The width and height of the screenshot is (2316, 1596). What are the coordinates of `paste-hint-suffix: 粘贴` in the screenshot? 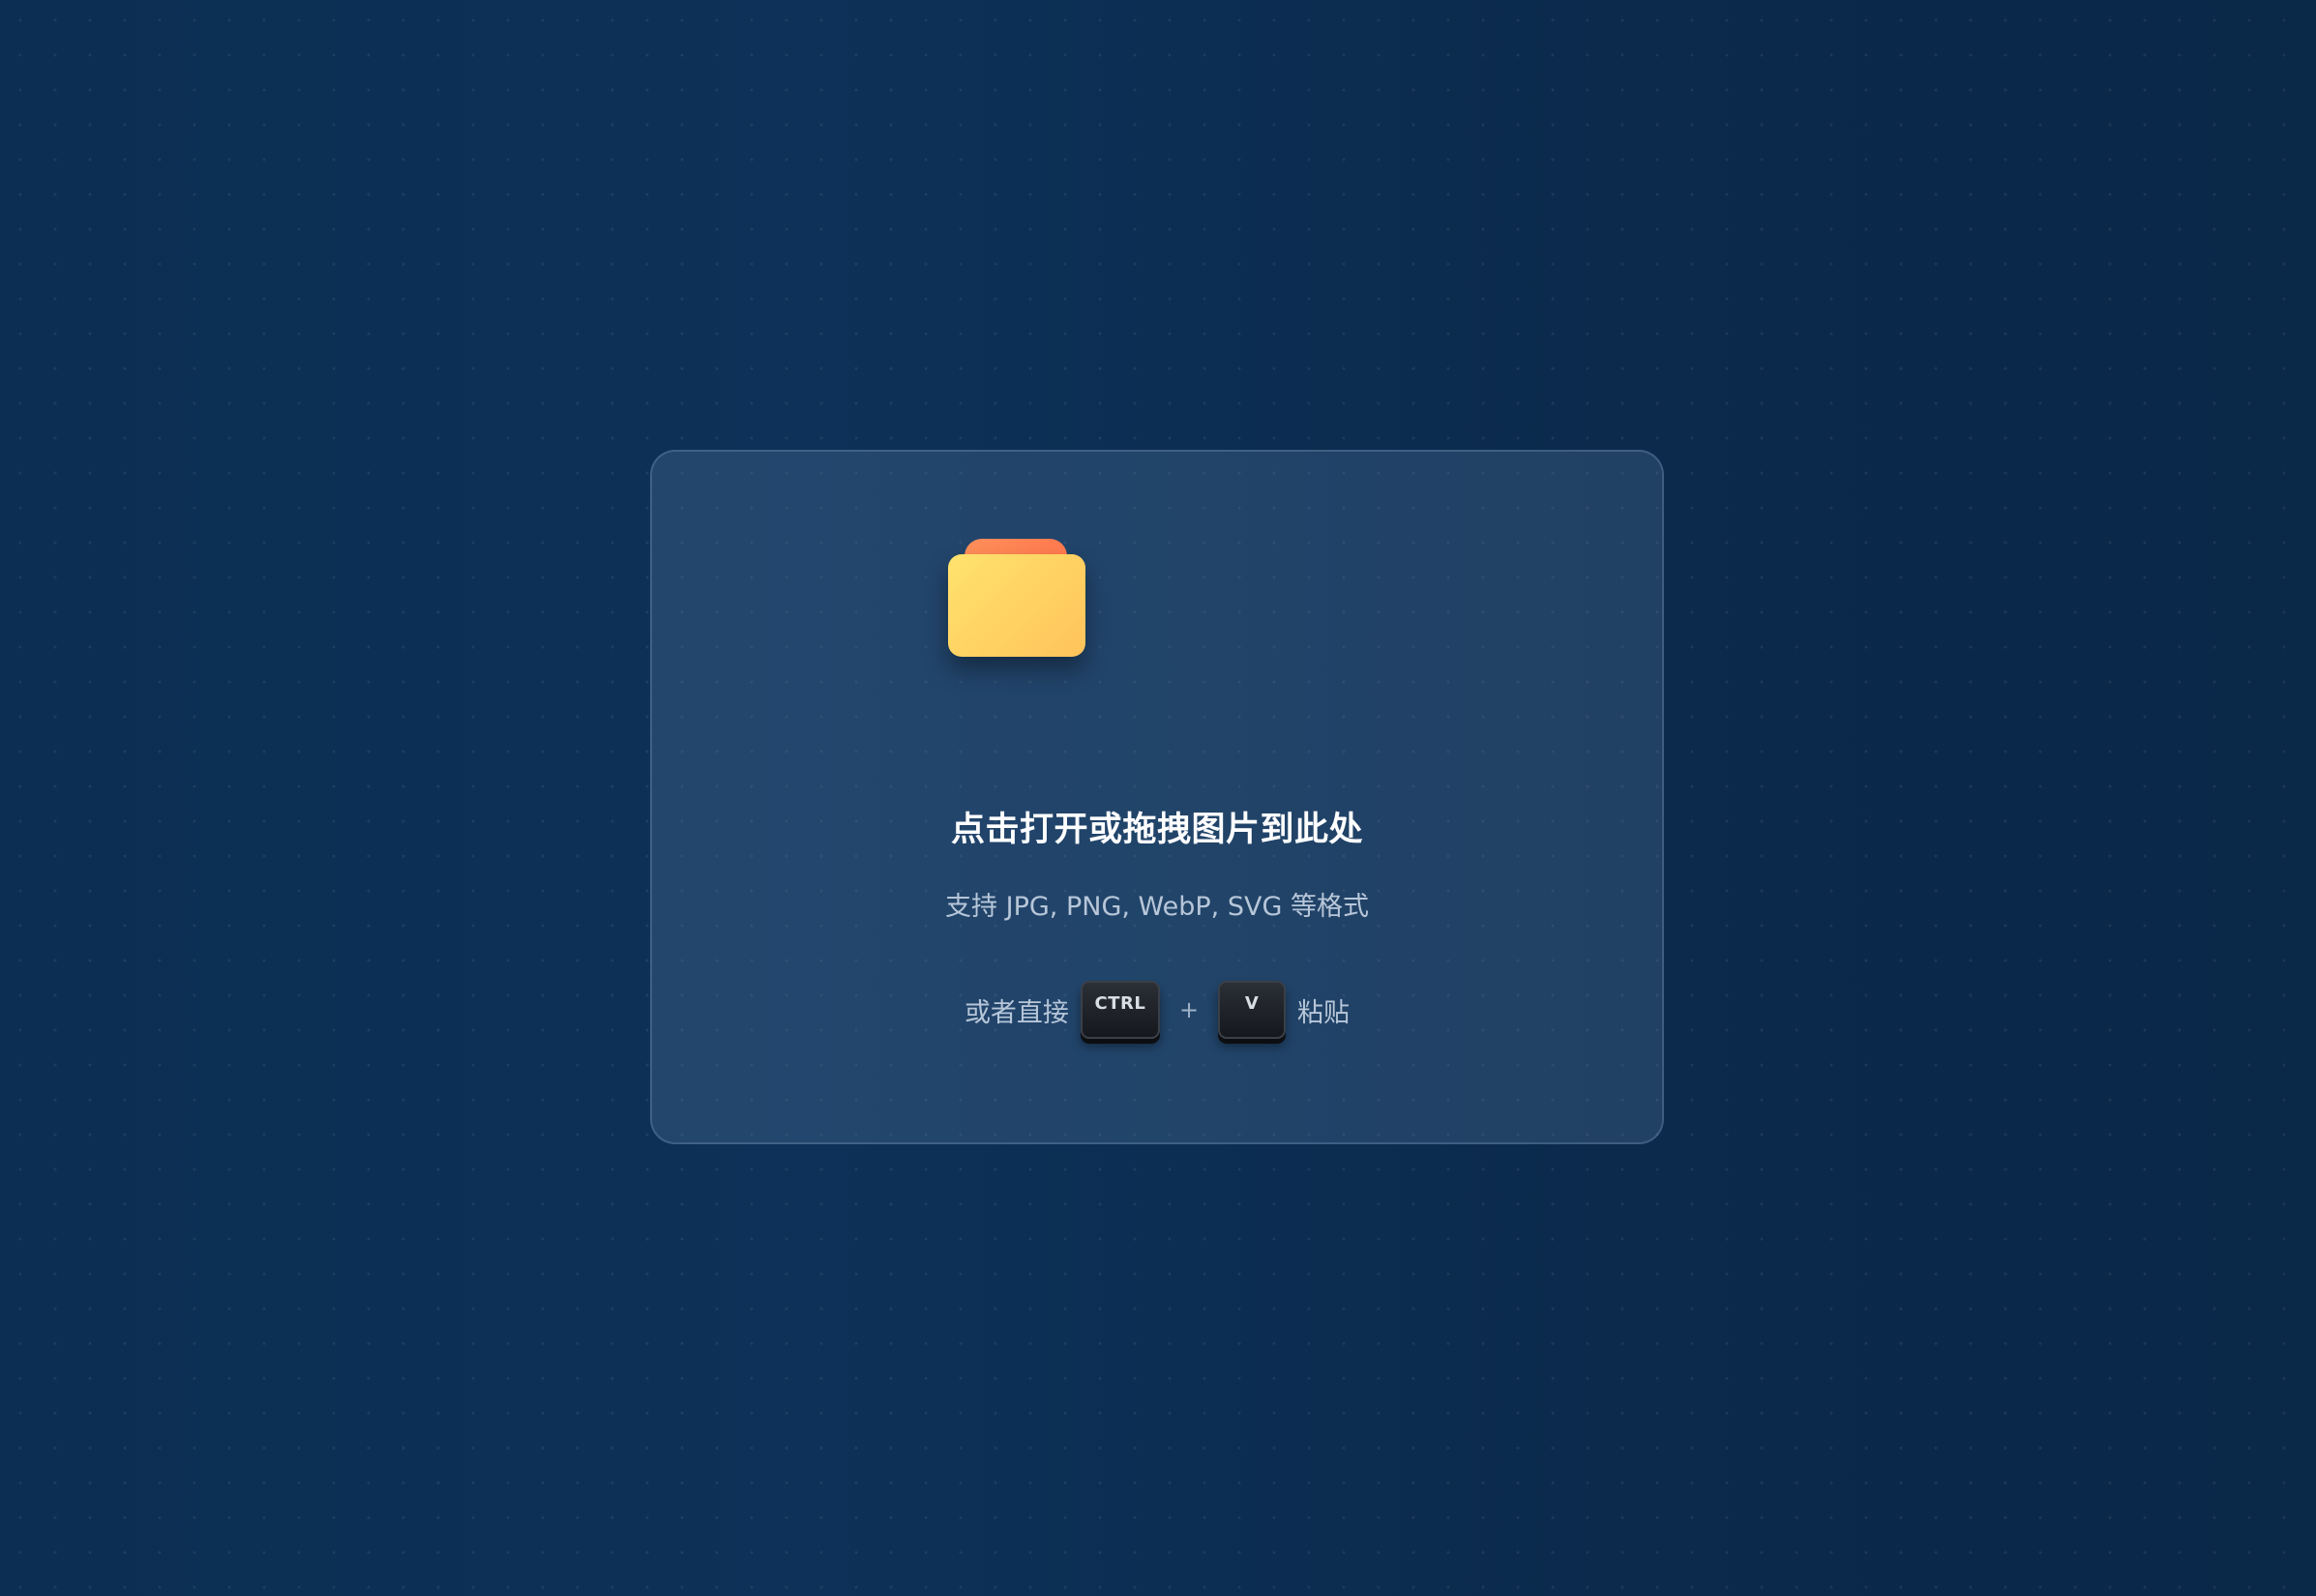 It's located at (1324, 1012).